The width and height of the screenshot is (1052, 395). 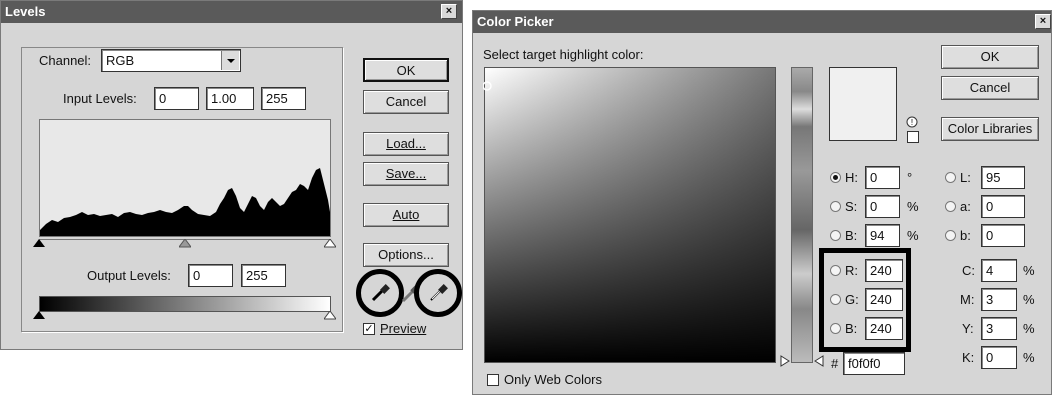 I want to click on output-shadow-slider, so click(x=39, y=315).